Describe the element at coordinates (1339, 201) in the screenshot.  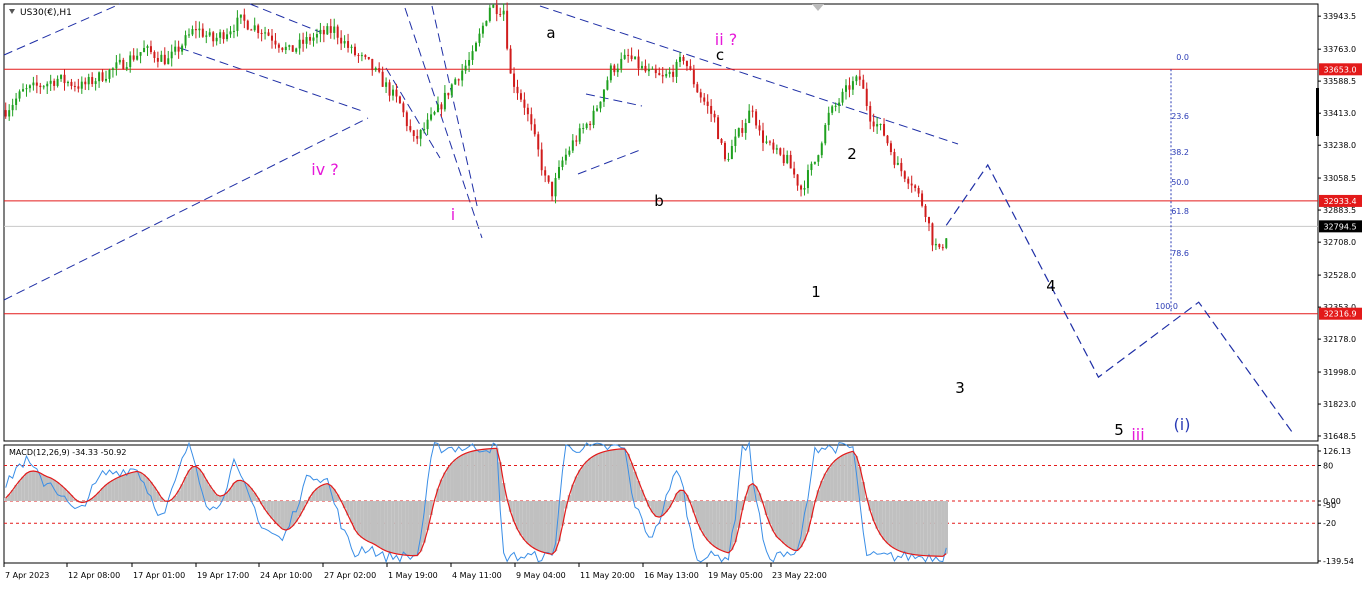
I see `price-tag-1: 32933.4` at that location.